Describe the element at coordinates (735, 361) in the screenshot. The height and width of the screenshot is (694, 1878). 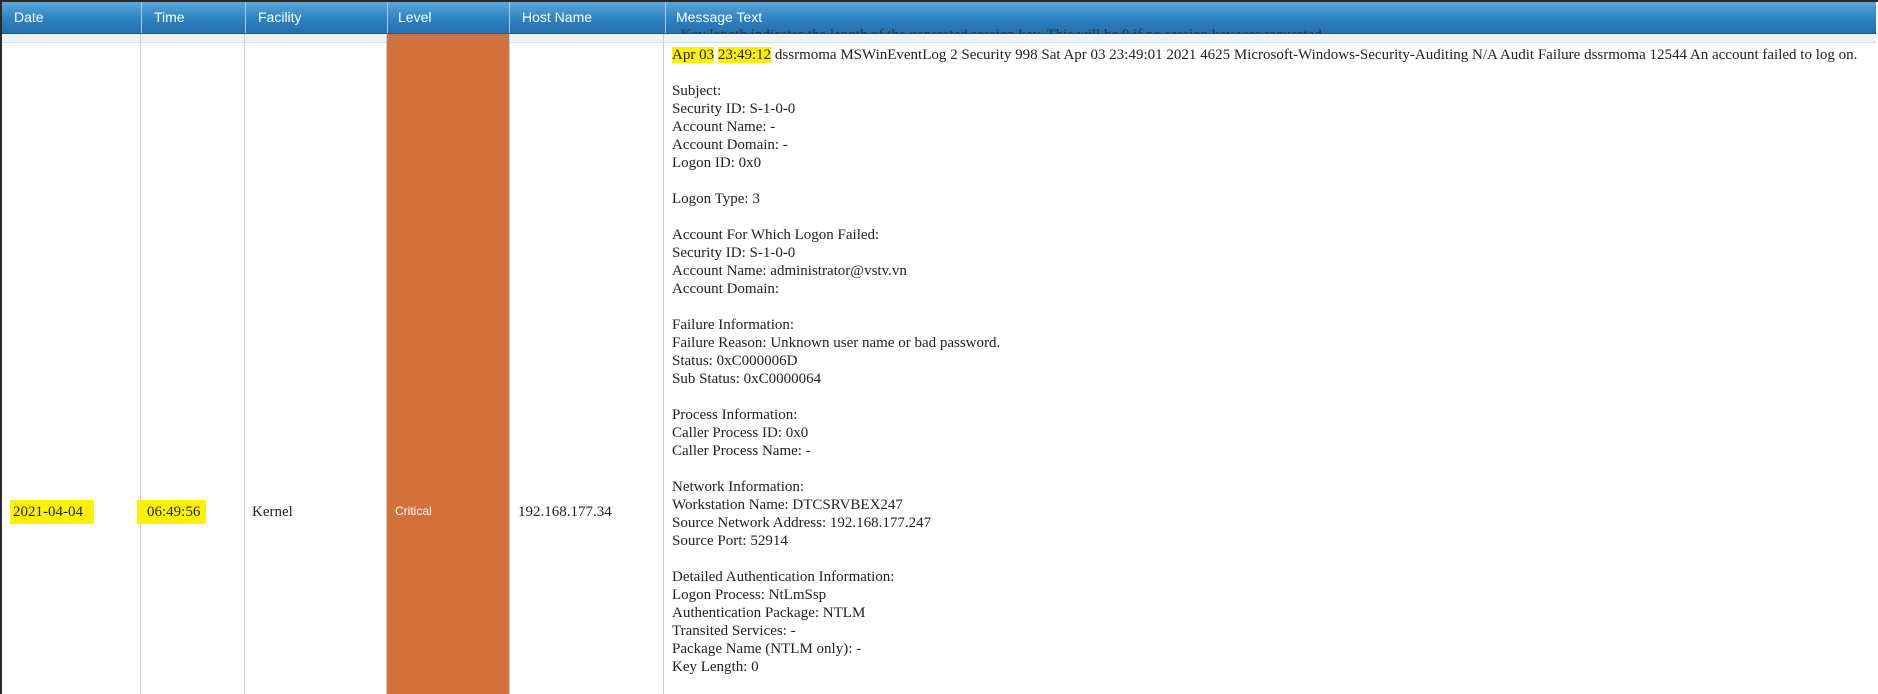
I see `message-line: Status: 0xC000006D` at that location.